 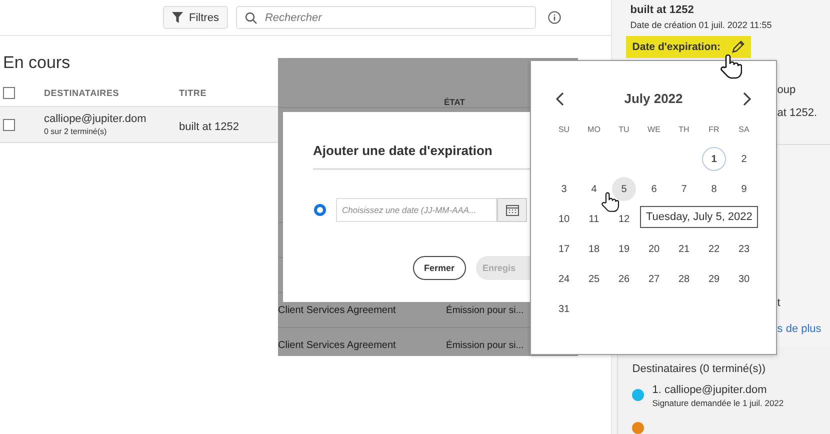 What do you see at coordinates (439, 268) in the screenshot?
I see `close-button: Fermer` at bounding box center [439, 268].